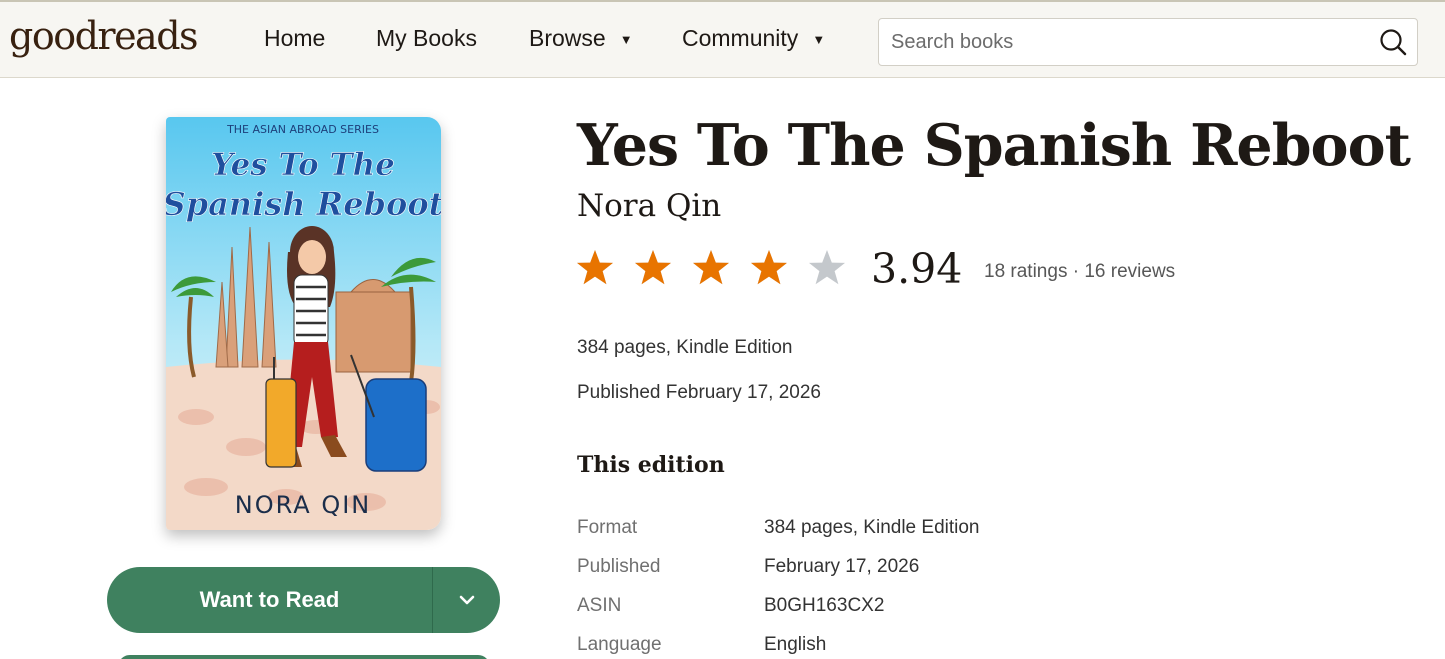  What do you see at coordinates (1393, 42) in the screenshot?
I see `search-icon` at bounding box center [1393, 42].